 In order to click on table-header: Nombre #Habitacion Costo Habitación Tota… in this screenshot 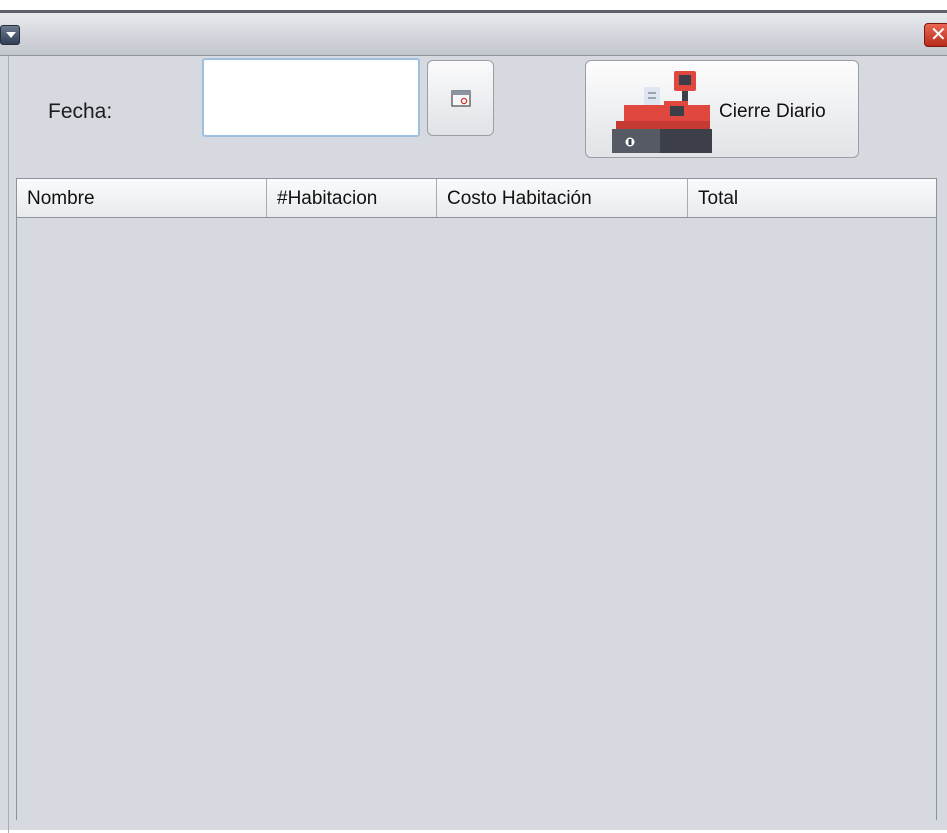, I will do `click(476, 198)`.